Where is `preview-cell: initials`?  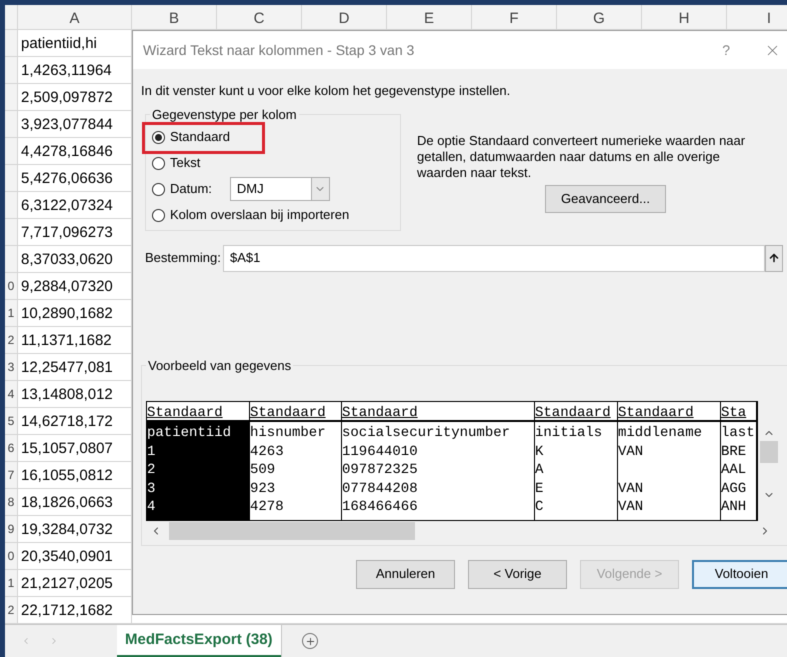
preview-cell: initials is located at coordinates (568, 432).